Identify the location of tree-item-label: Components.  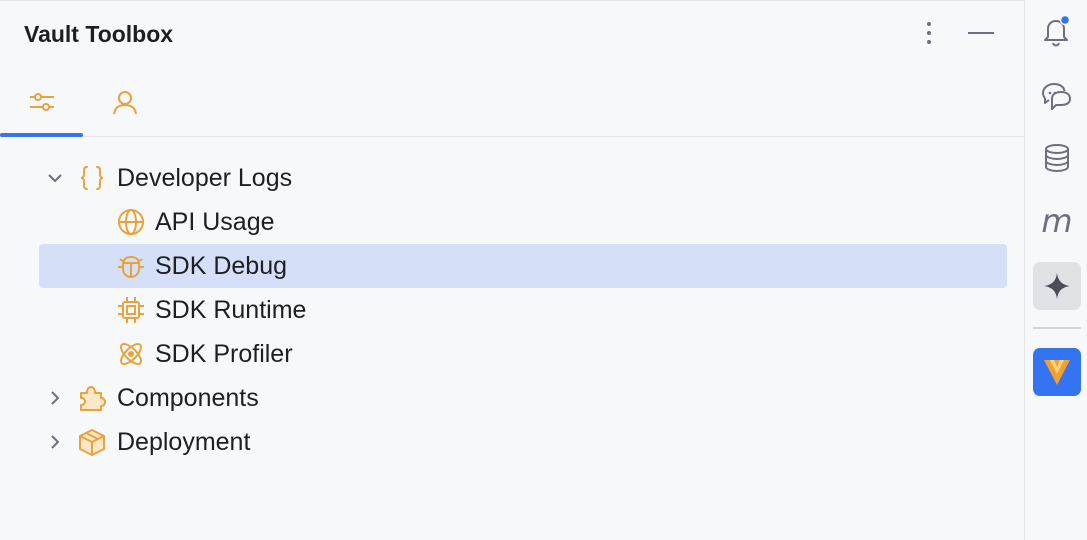
(188, 397).